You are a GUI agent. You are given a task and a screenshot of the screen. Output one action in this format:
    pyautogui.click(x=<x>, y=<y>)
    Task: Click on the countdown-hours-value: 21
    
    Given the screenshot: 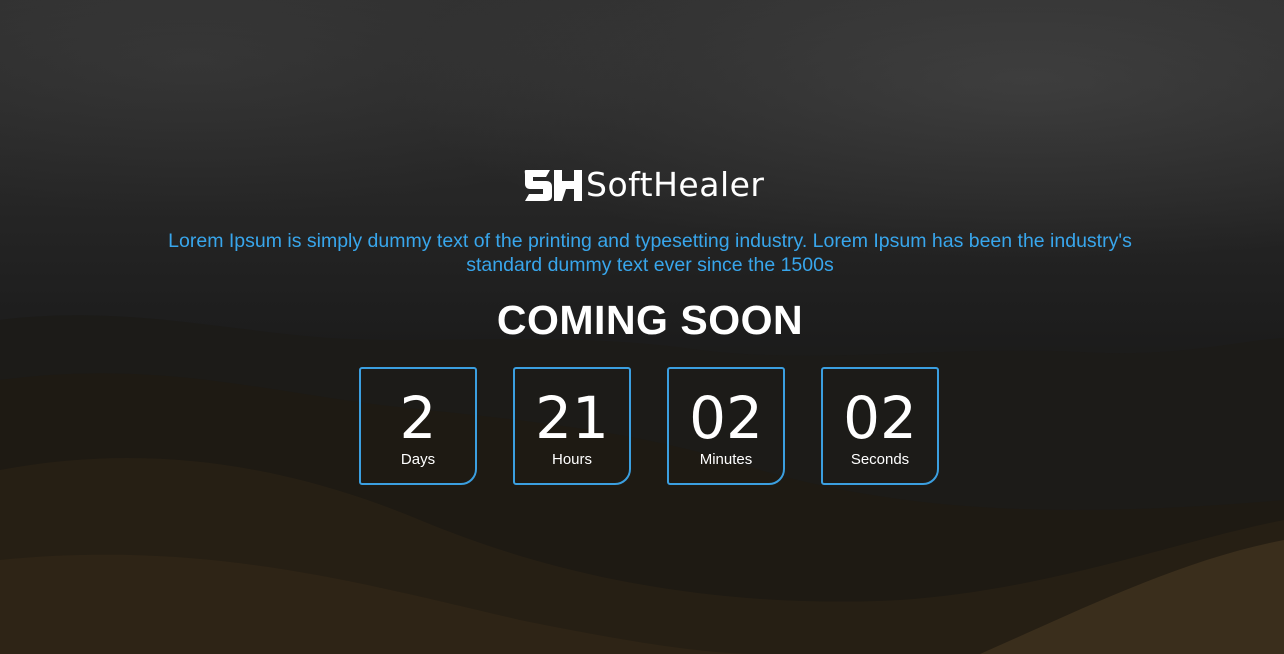 What is the action you would take?
    pyautogui.click(x=572, y=418)
    